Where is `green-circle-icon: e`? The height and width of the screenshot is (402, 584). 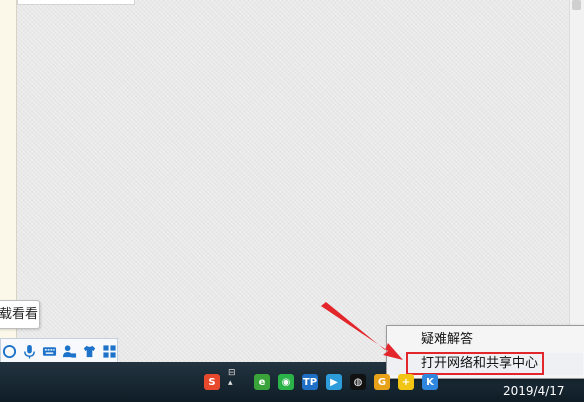 green-circle-icon: e is located at coordinates (262, 382).